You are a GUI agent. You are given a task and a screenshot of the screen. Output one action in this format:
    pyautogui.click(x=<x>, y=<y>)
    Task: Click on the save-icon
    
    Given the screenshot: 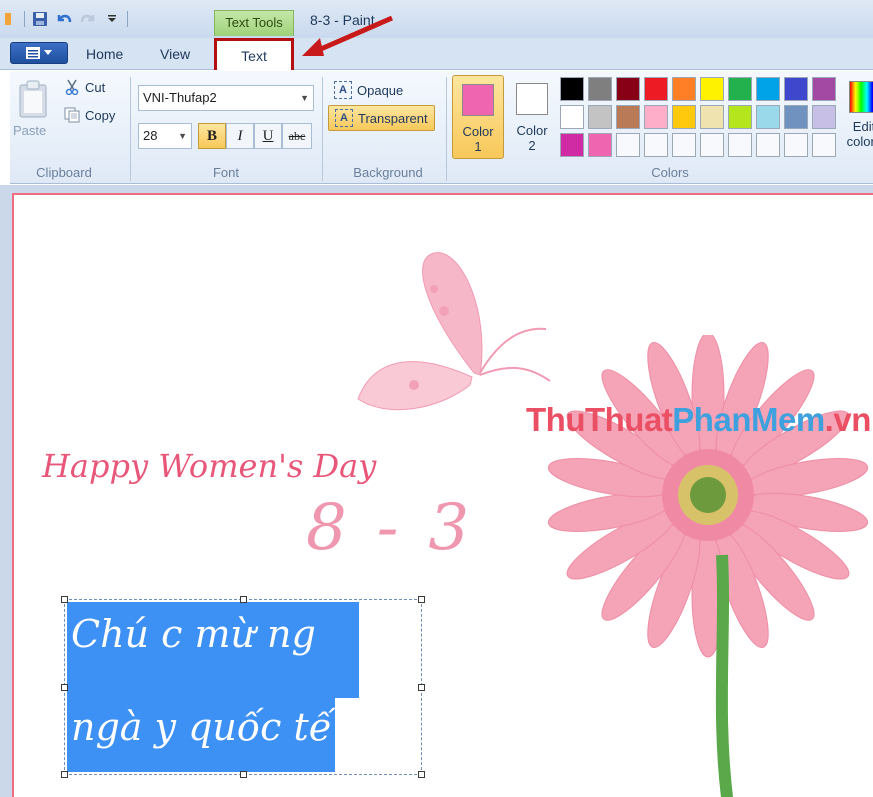 What is the action you would take?
    pyautogui.click(x=40, y=19)
    